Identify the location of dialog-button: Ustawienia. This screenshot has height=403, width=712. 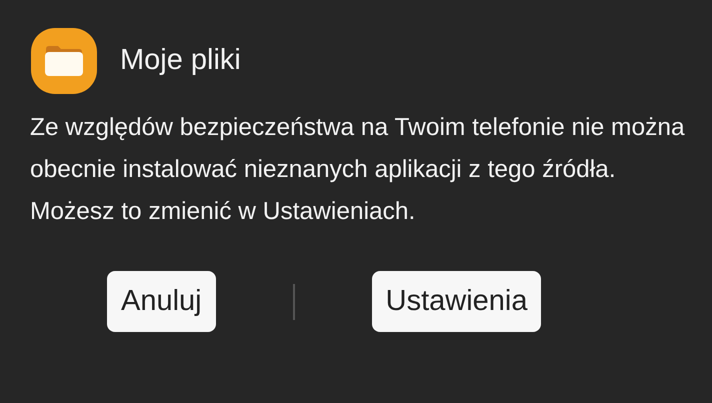
(457, 301).